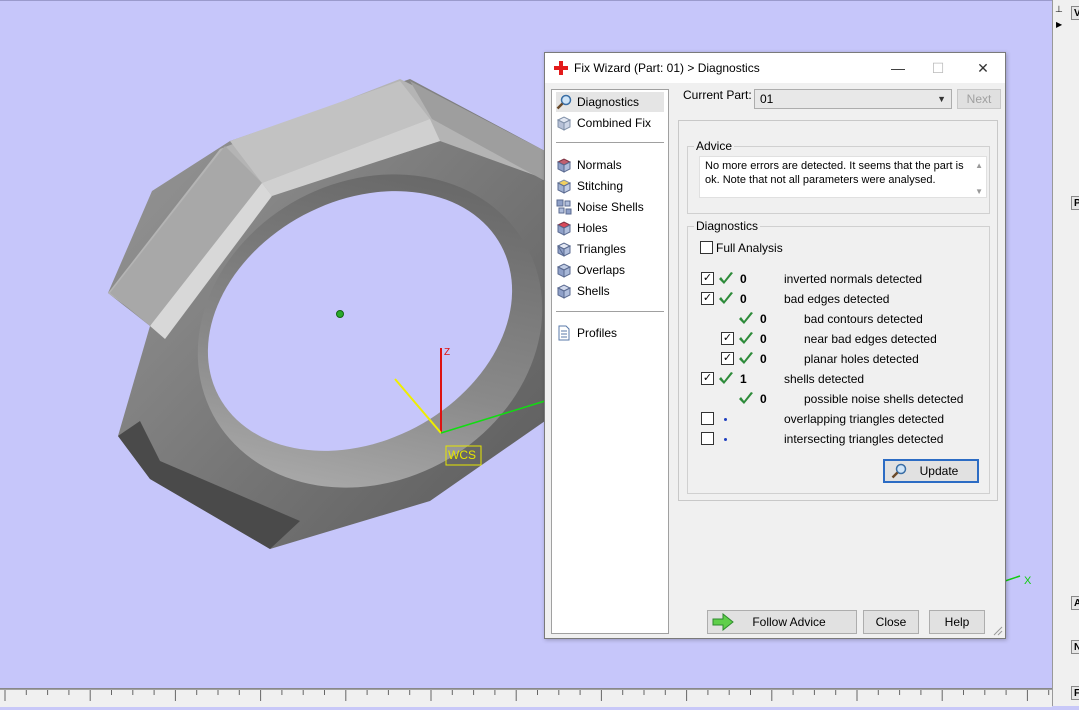 The image size is (1079, 710). What do you see at coordinates (593, 291) in the screenshot?
I see `nav-label: Shells` at bounding box center [593, 291].